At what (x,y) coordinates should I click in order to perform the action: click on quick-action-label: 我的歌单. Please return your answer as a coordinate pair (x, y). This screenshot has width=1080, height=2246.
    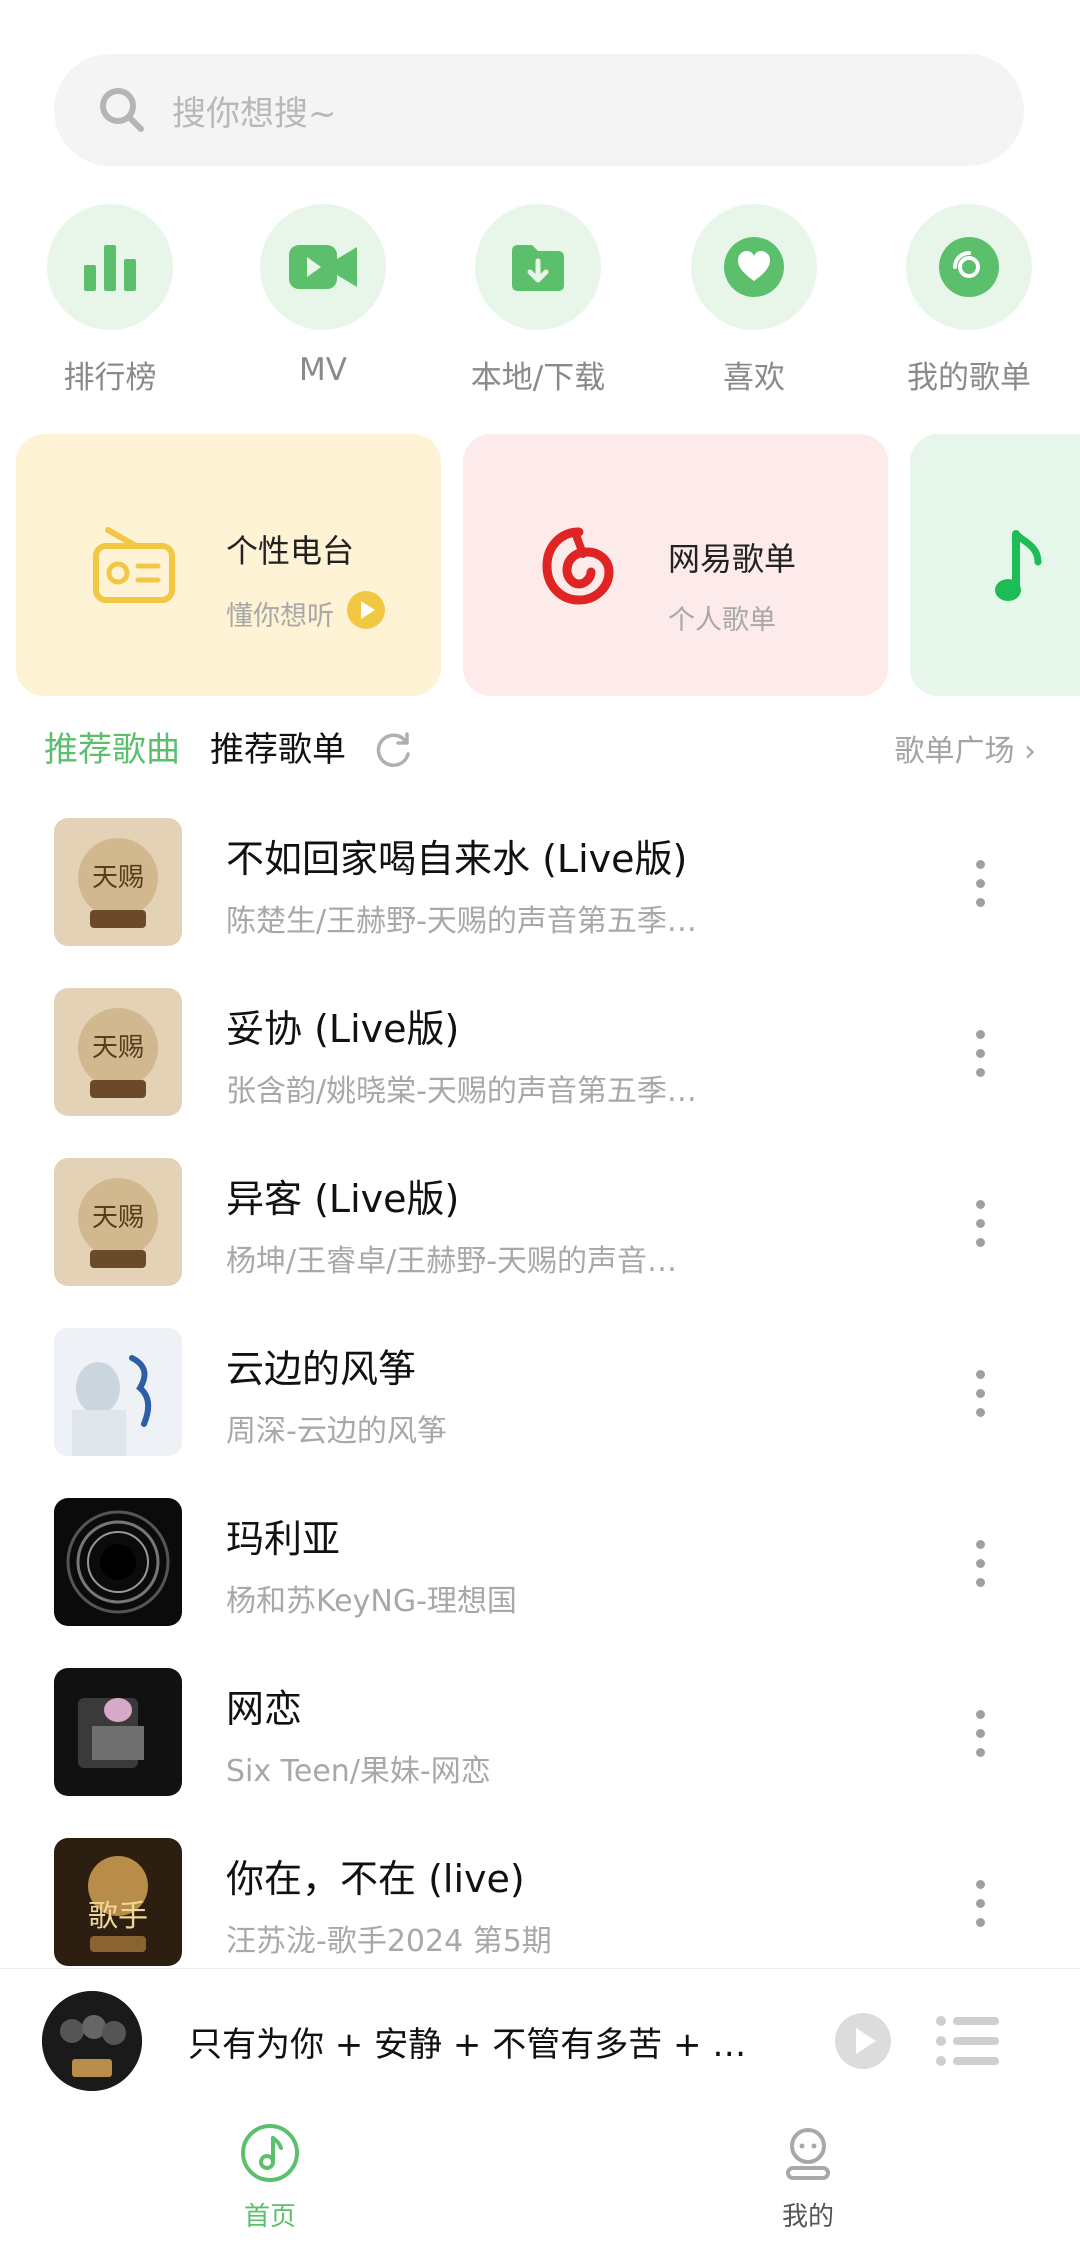
    Looking at the image, I should click on (969, 378).